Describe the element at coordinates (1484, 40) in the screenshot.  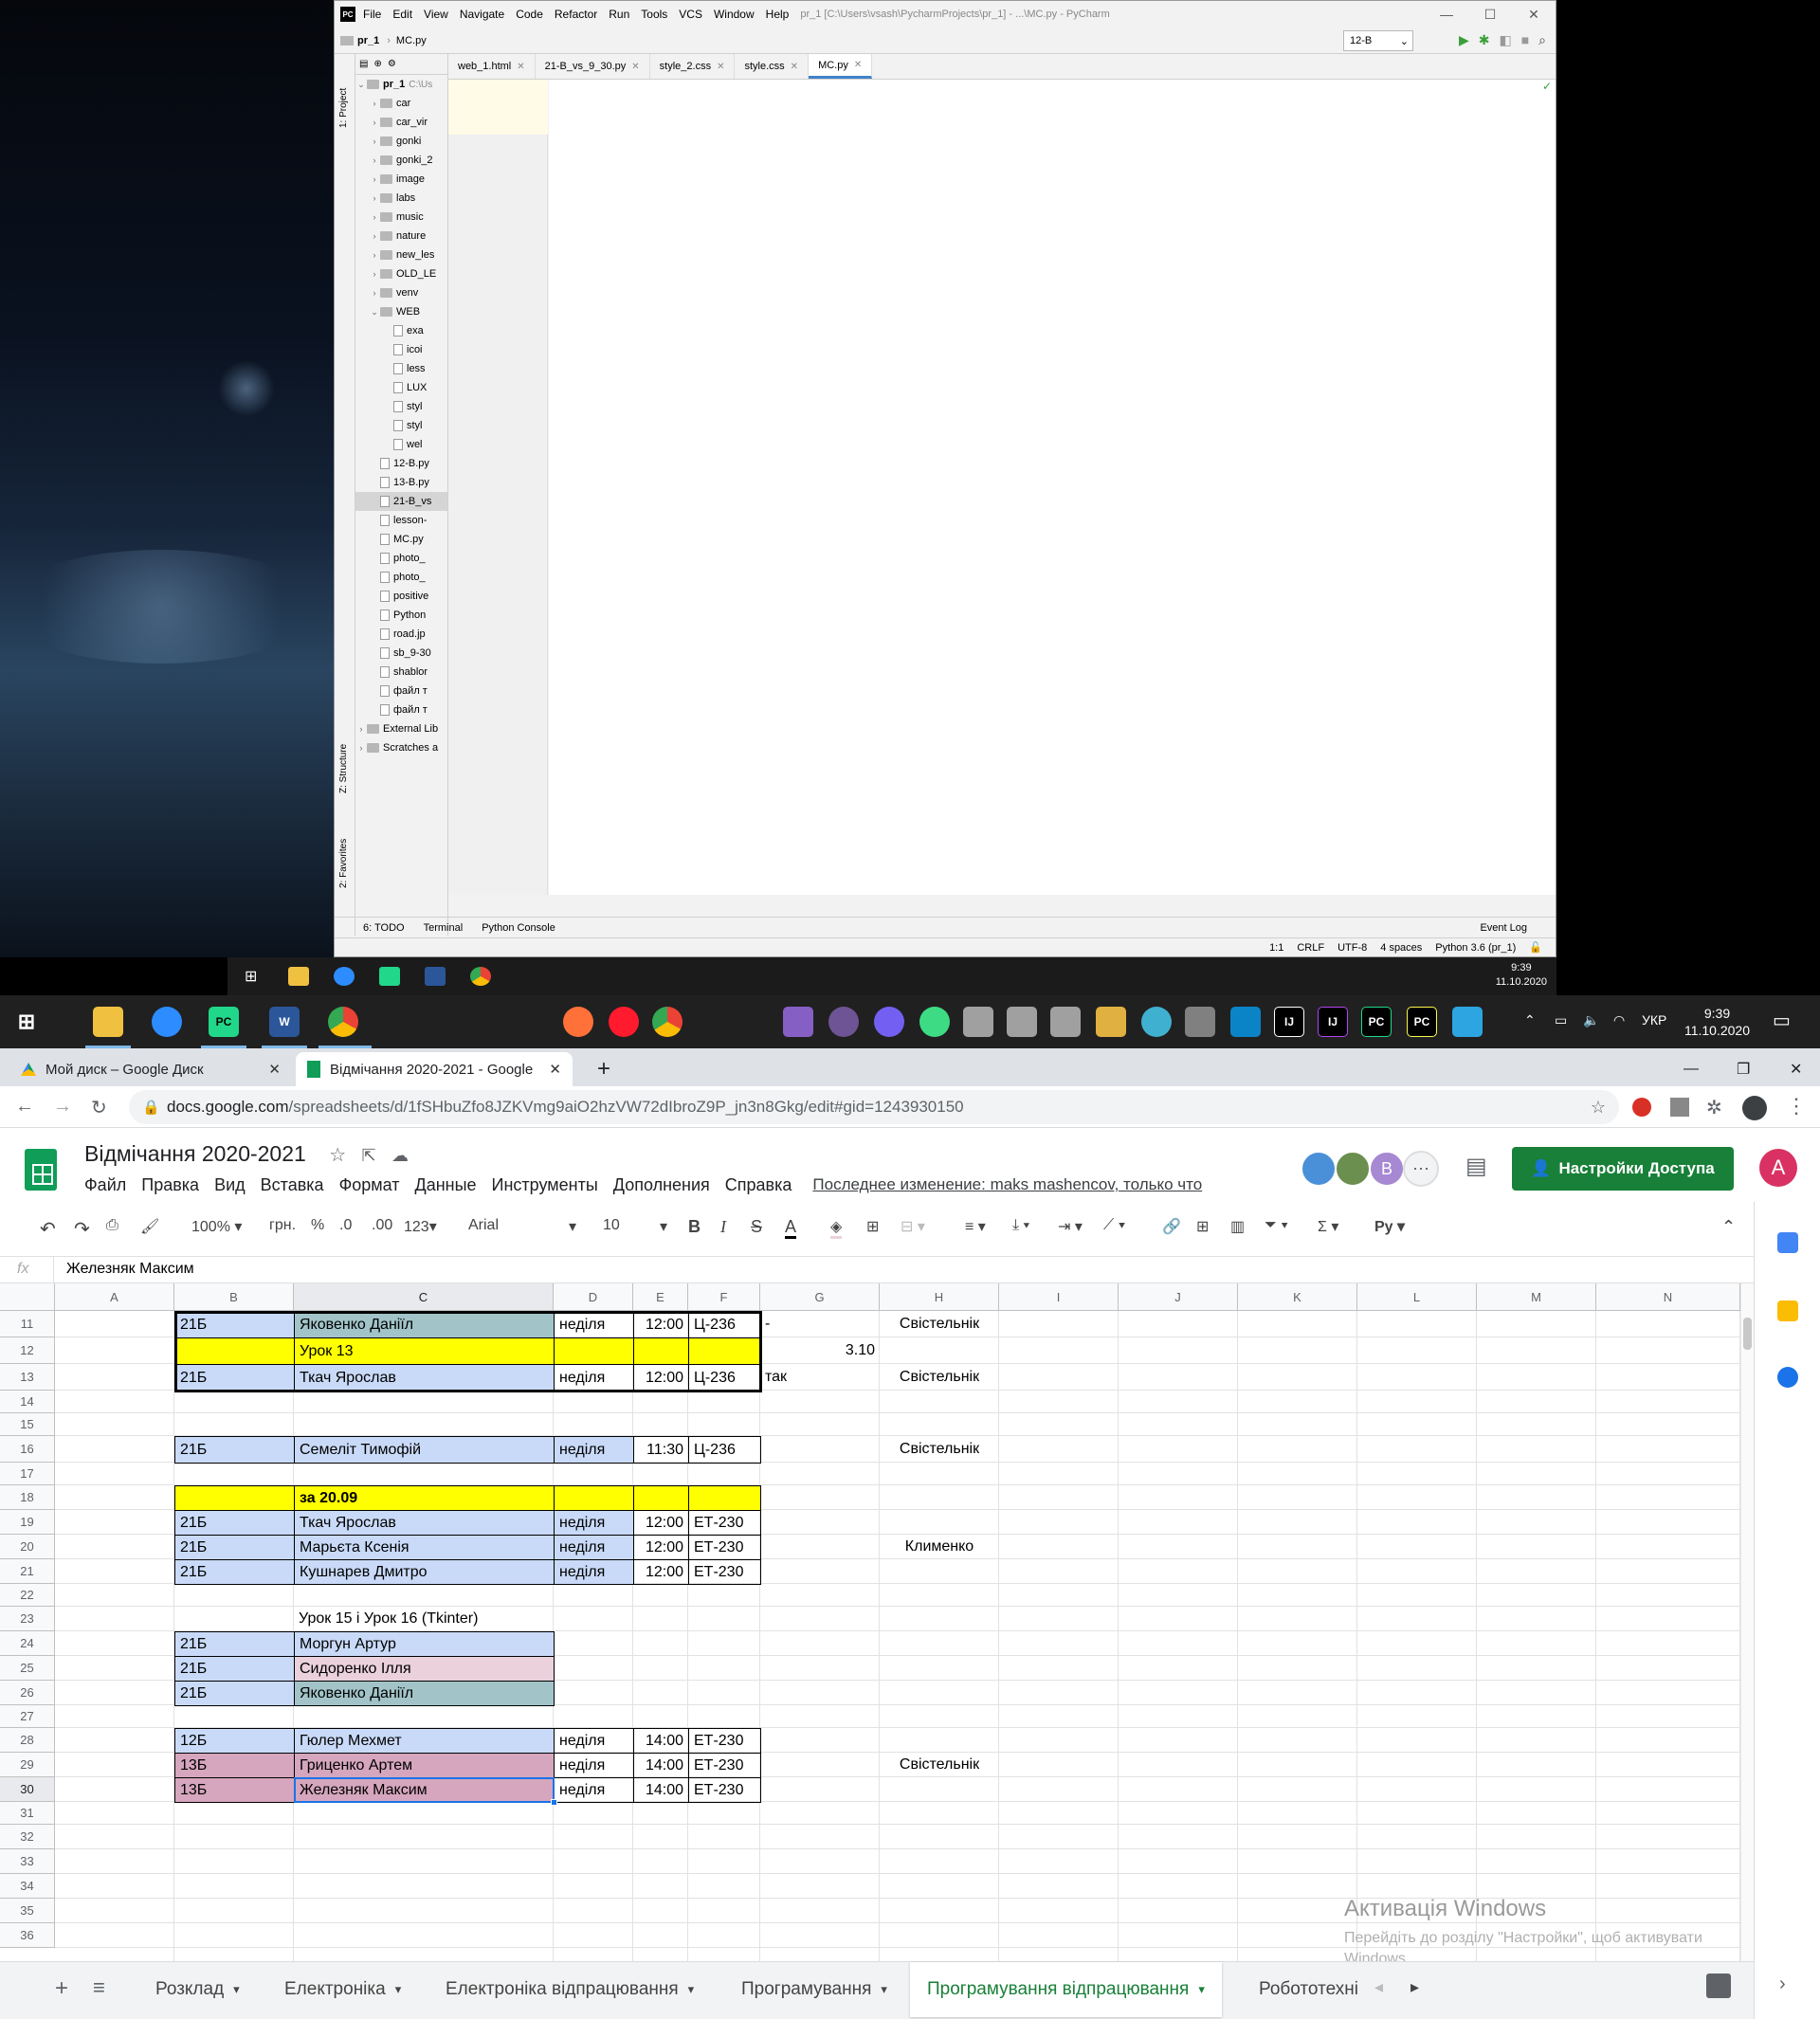
I see `debug-icon: ✱` at that location.